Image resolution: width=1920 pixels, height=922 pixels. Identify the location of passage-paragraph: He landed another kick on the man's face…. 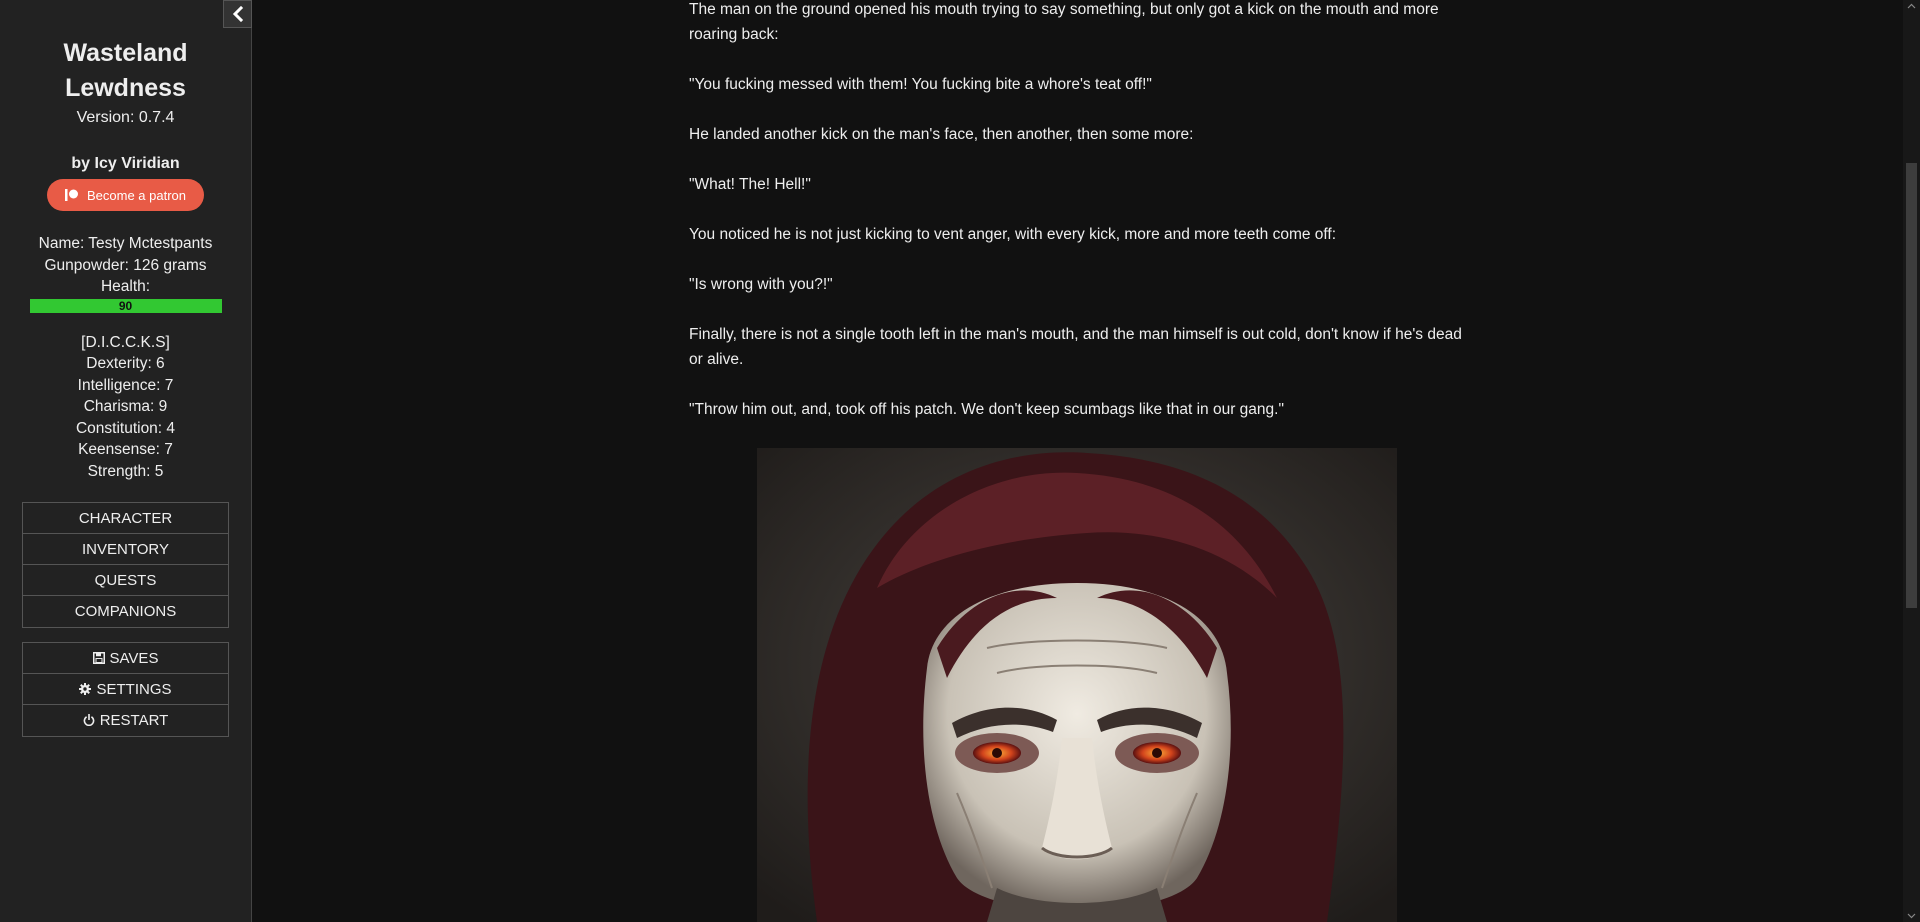
(941, 134).